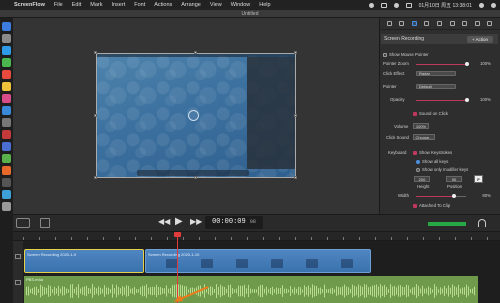 This screenshot has height=303, width=500. I want to click on show-mouse-pointer-label: Show Mouse Pointer, so click(409, 54).